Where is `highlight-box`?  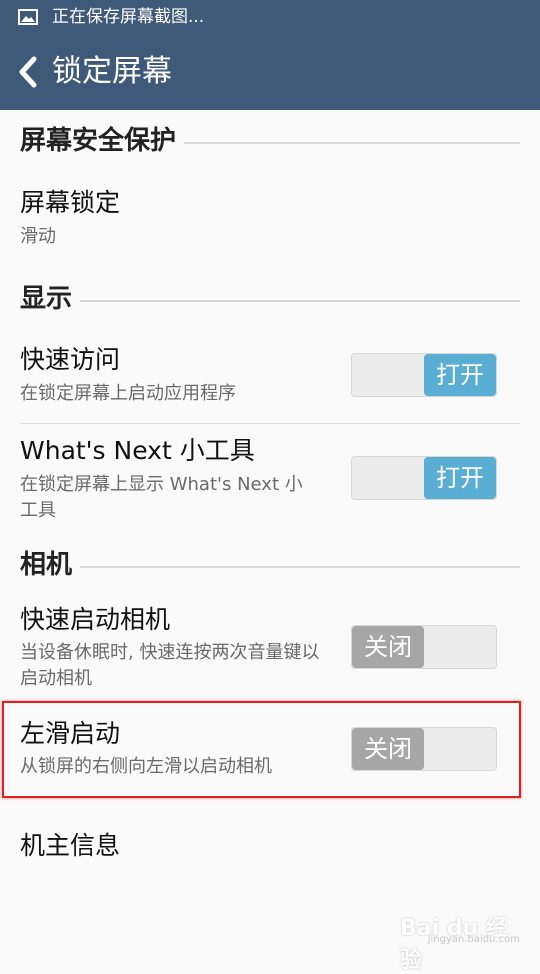
highlight-box is located at coordinates (261, 749).